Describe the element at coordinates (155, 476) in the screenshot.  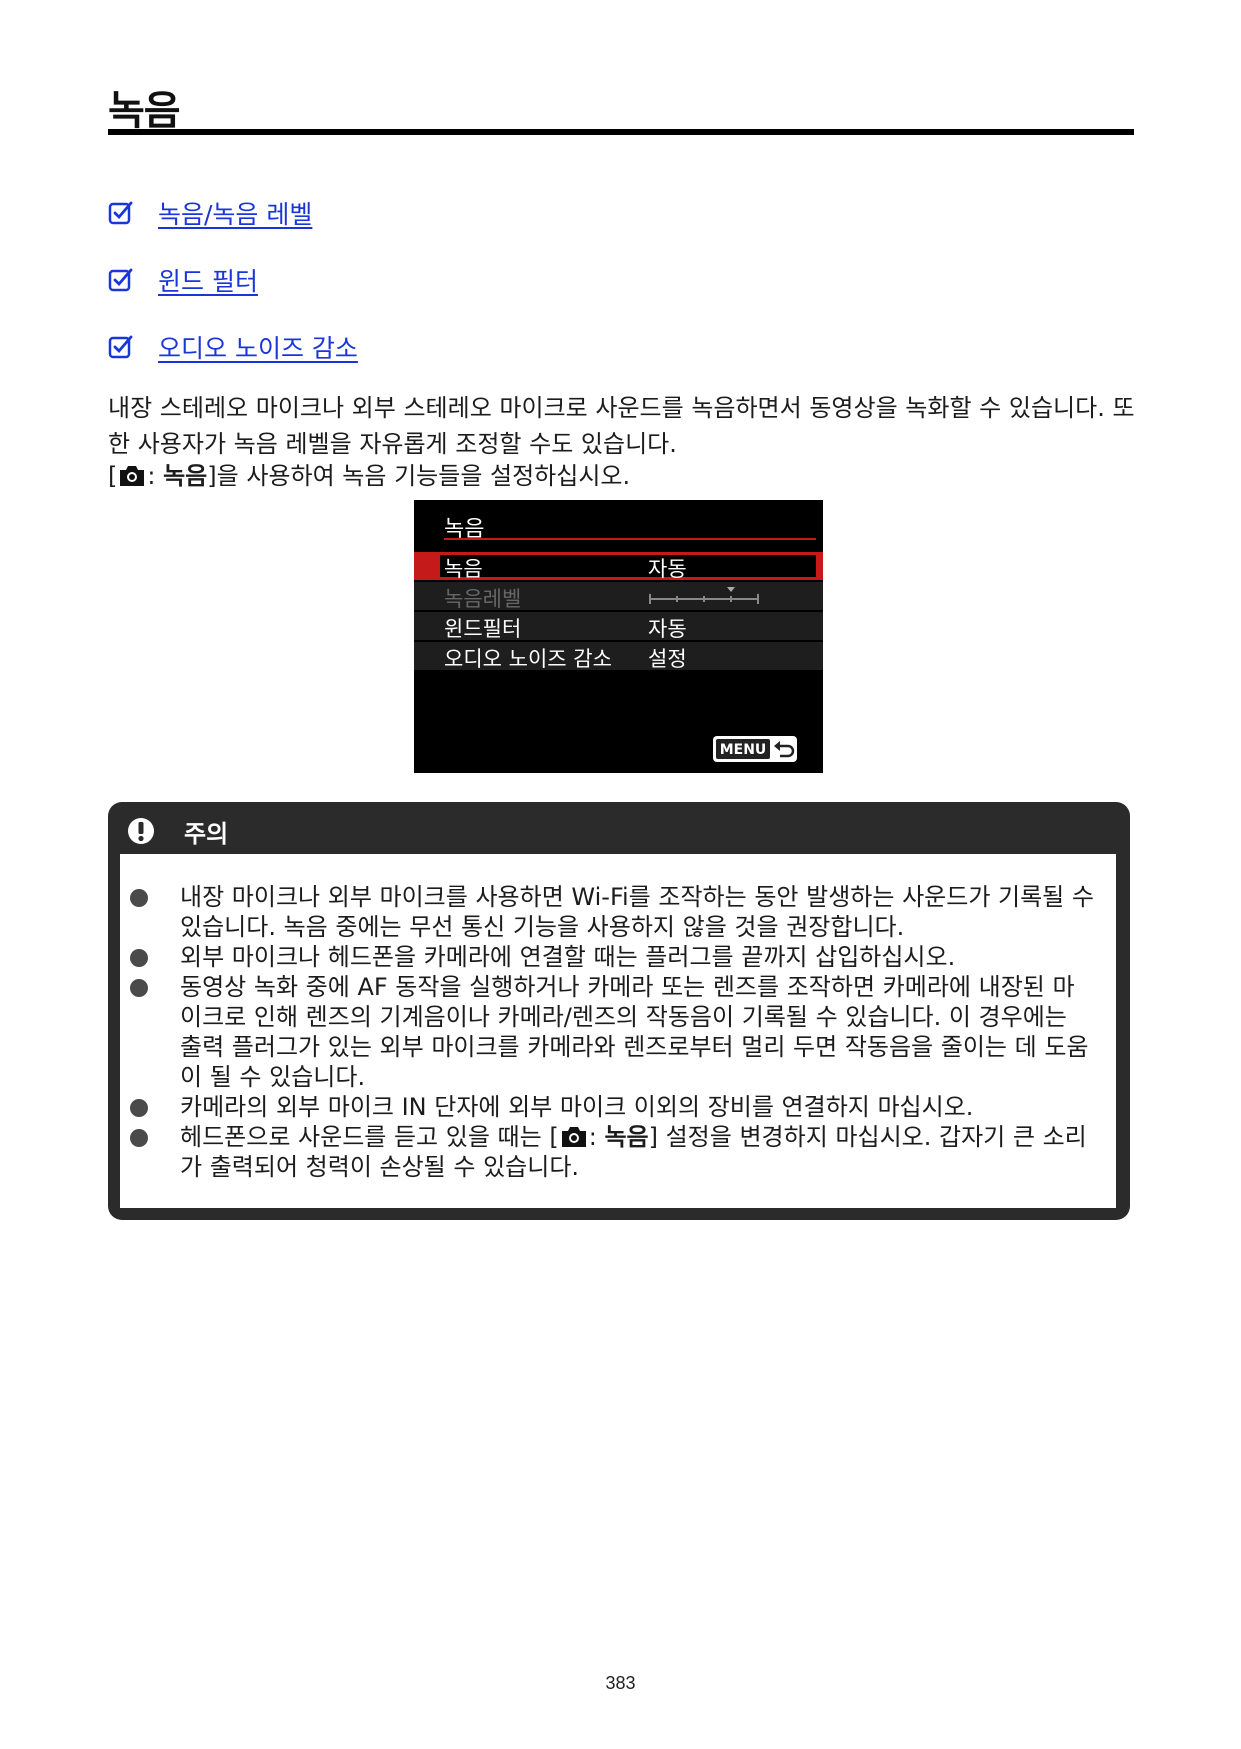
I see `colon: :` at that location.